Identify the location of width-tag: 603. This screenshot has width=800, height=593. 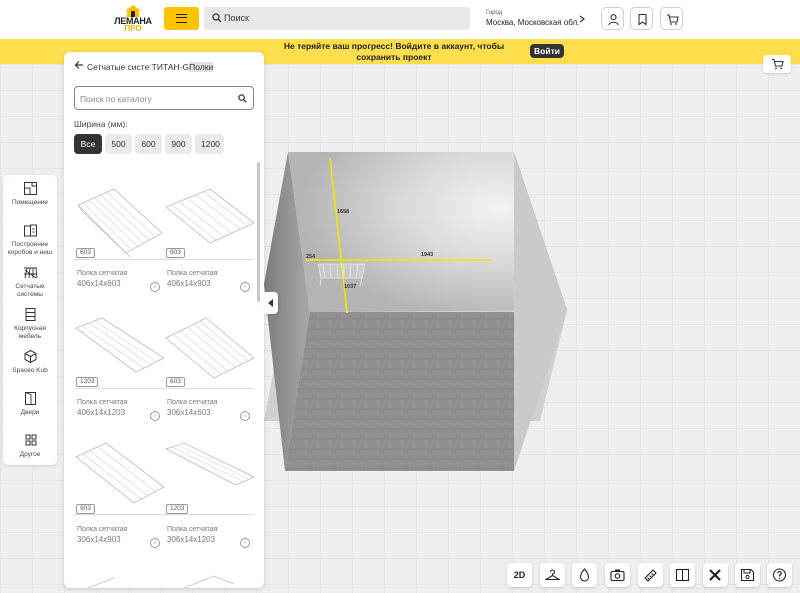
(175, 382).